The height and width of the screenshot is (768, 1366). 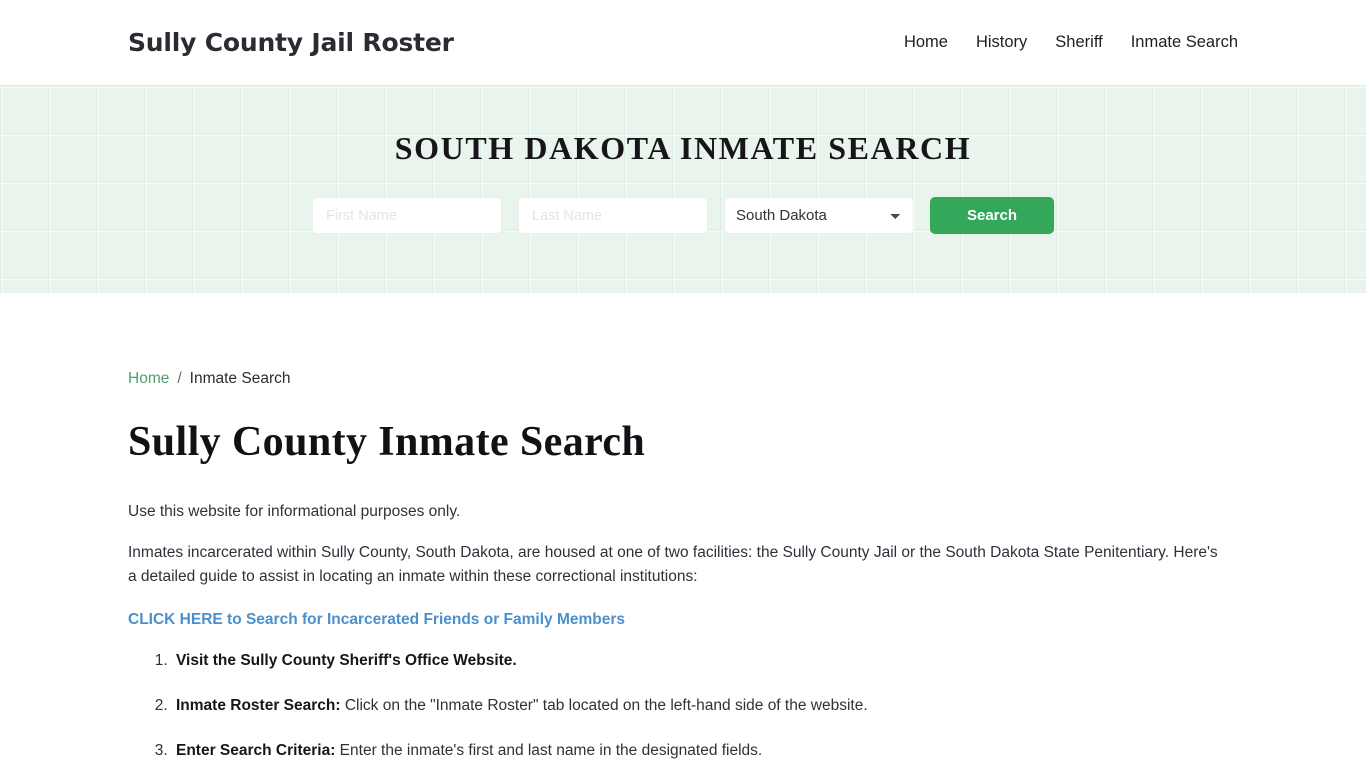 I want to click on nav-item-sheriff: Sheriff, so click(x=1078, y=42).